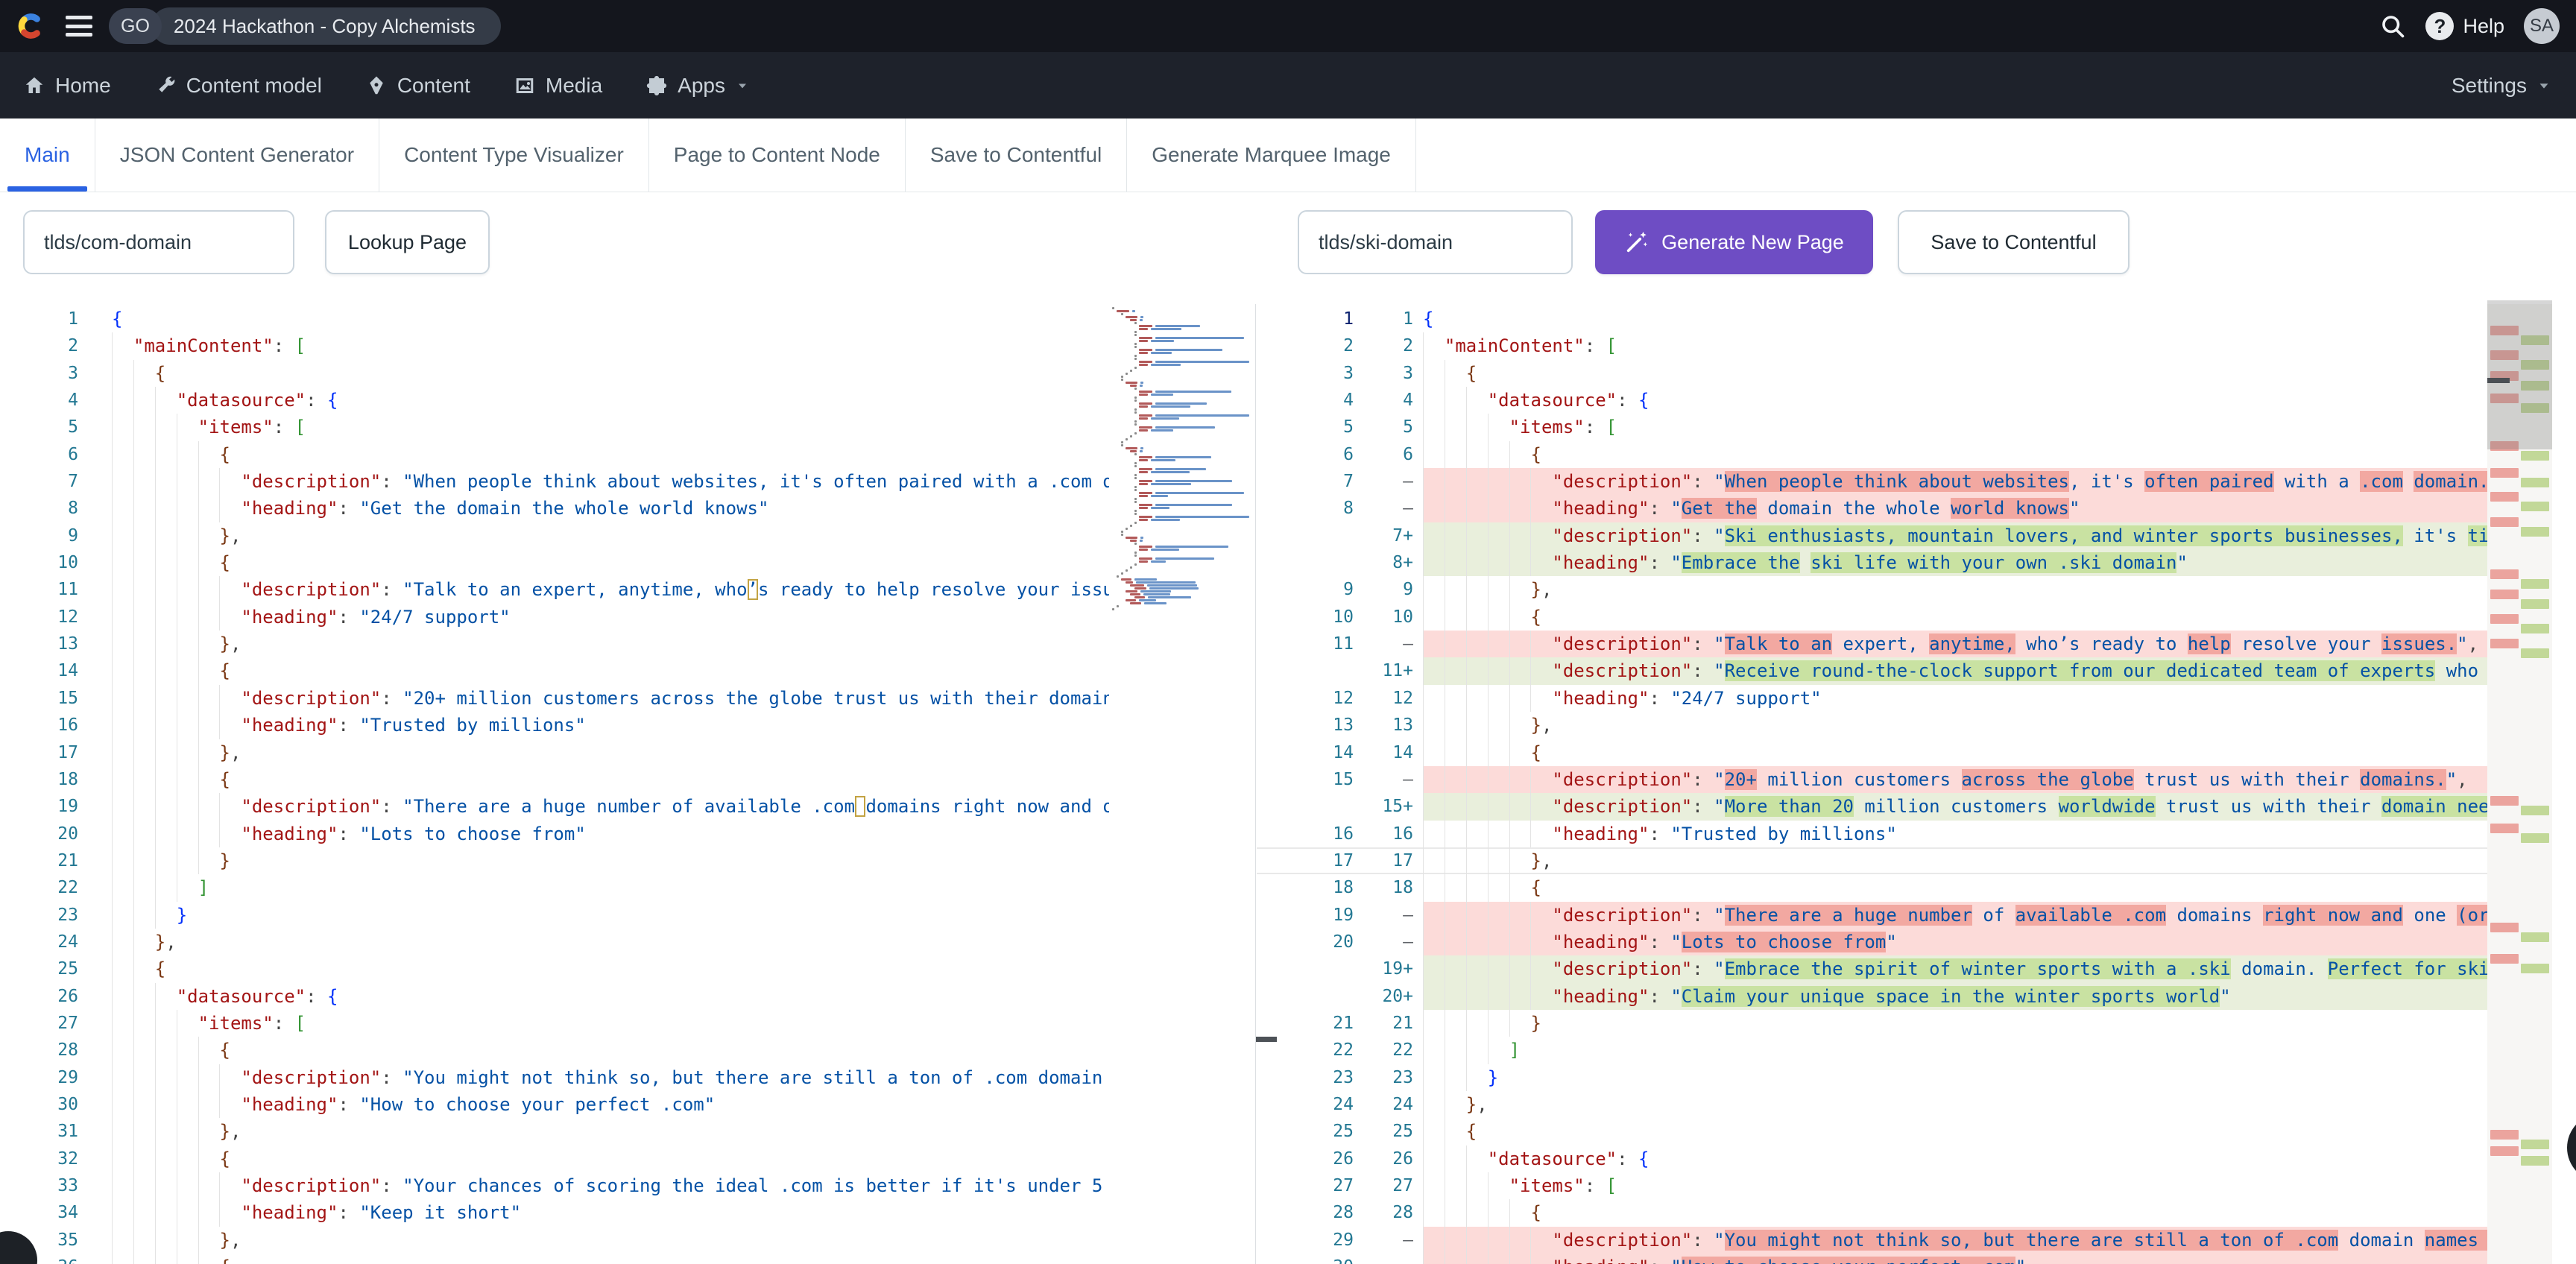 Image resolution: width=2576 pixels, height=1264 pixels. Describe the element at coordinates (628, 752) in the screenshot. I see `code-line: 17 },` at that location.